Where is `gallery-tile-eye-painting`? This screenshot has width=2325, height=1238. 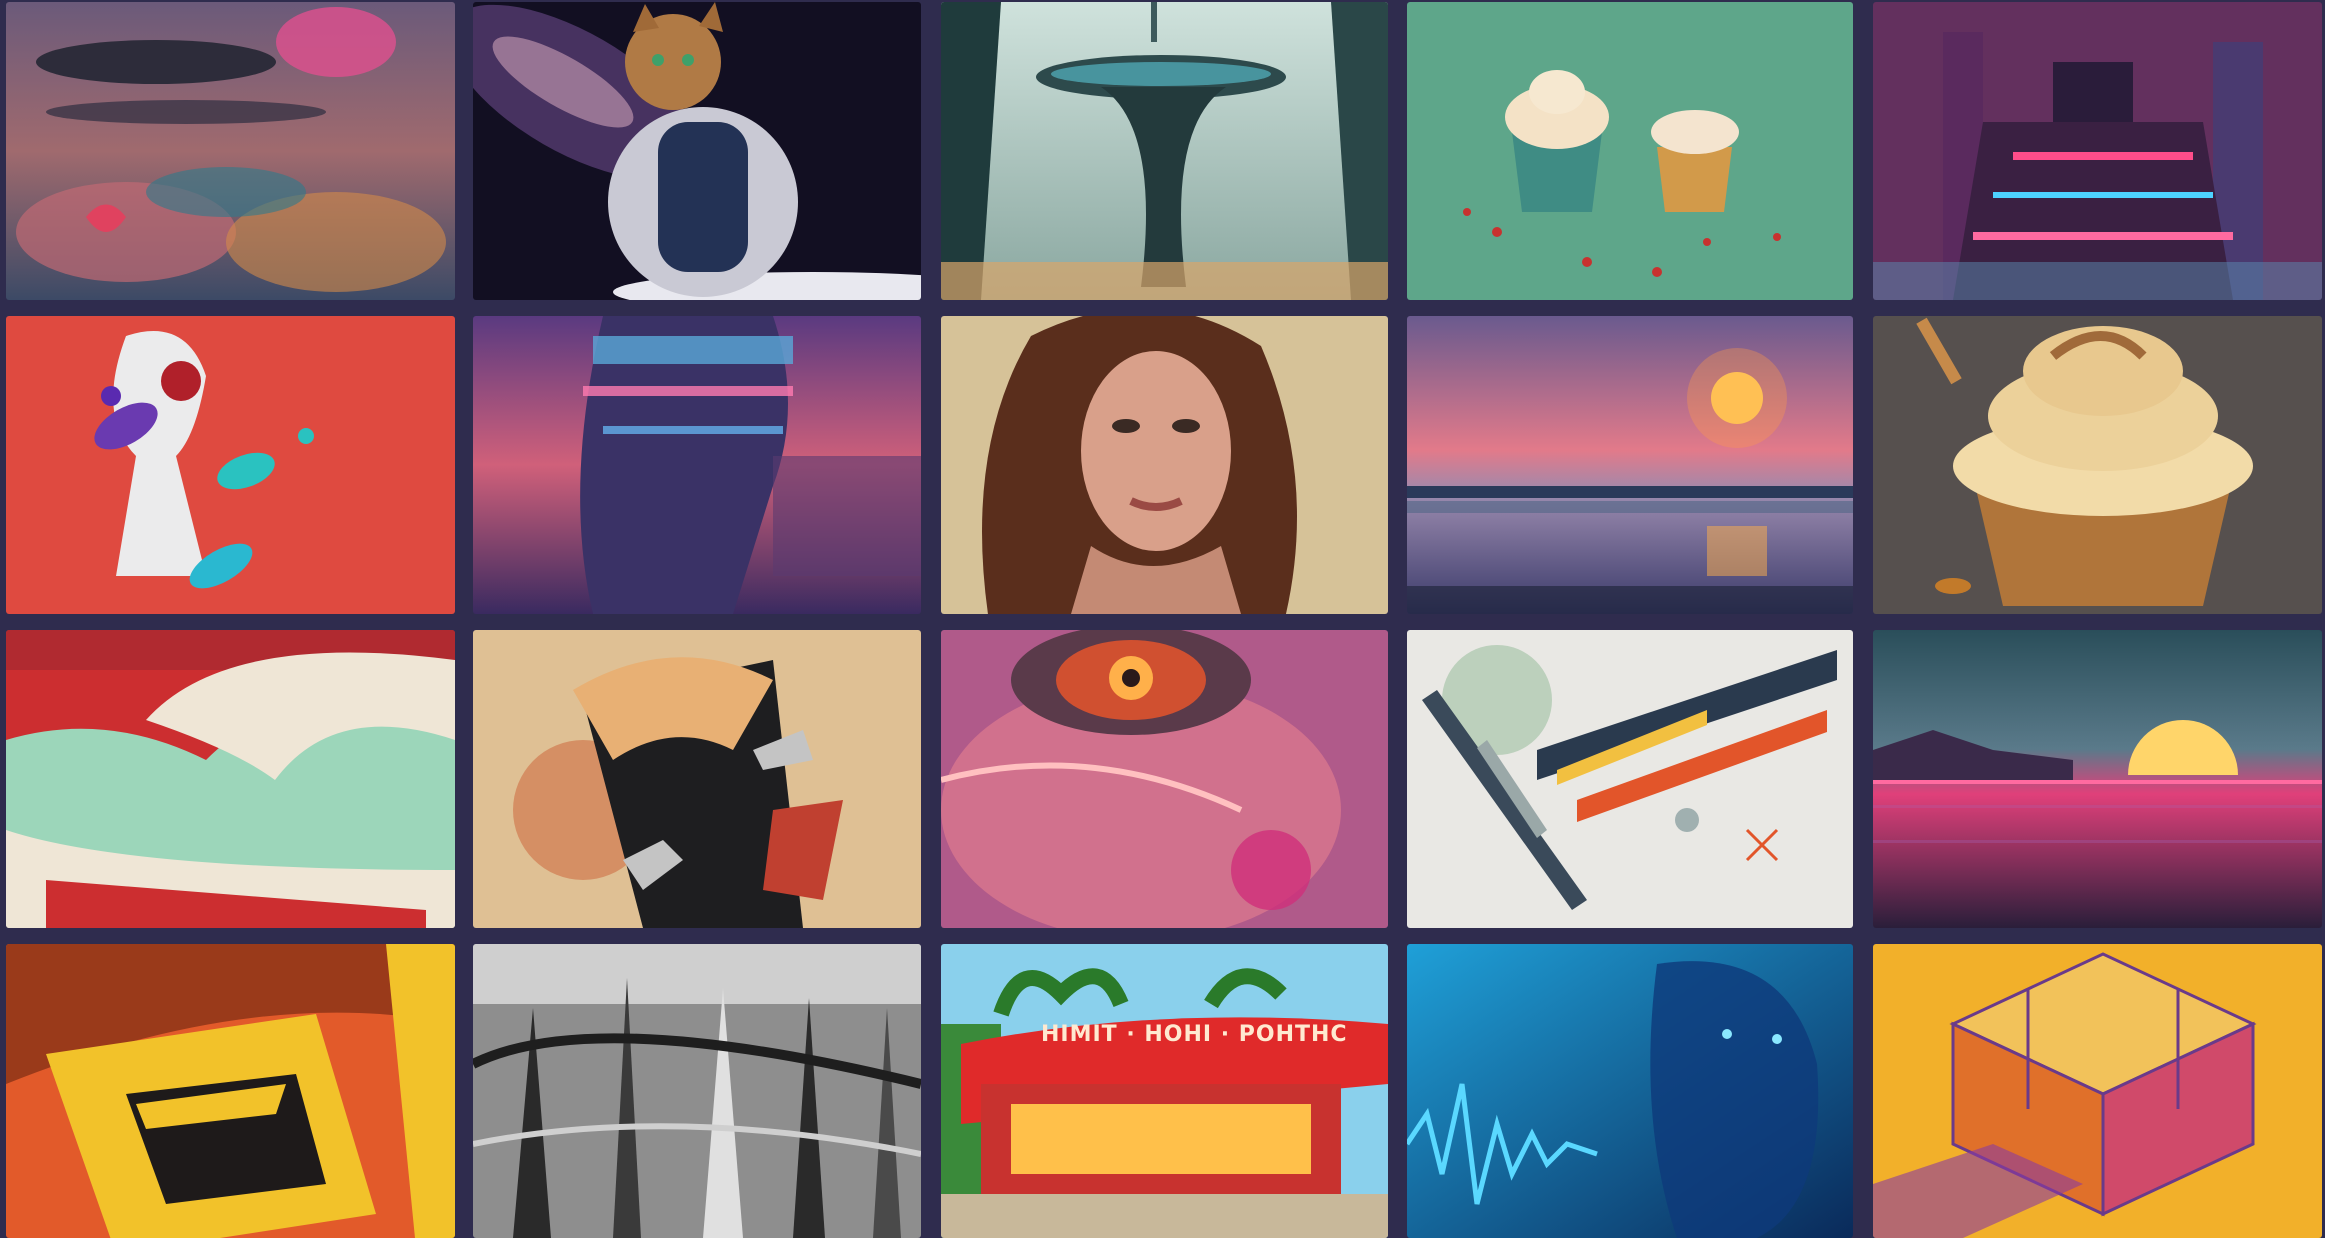
gallery-tile-eye-painting is located at coordinates (1164, 779).